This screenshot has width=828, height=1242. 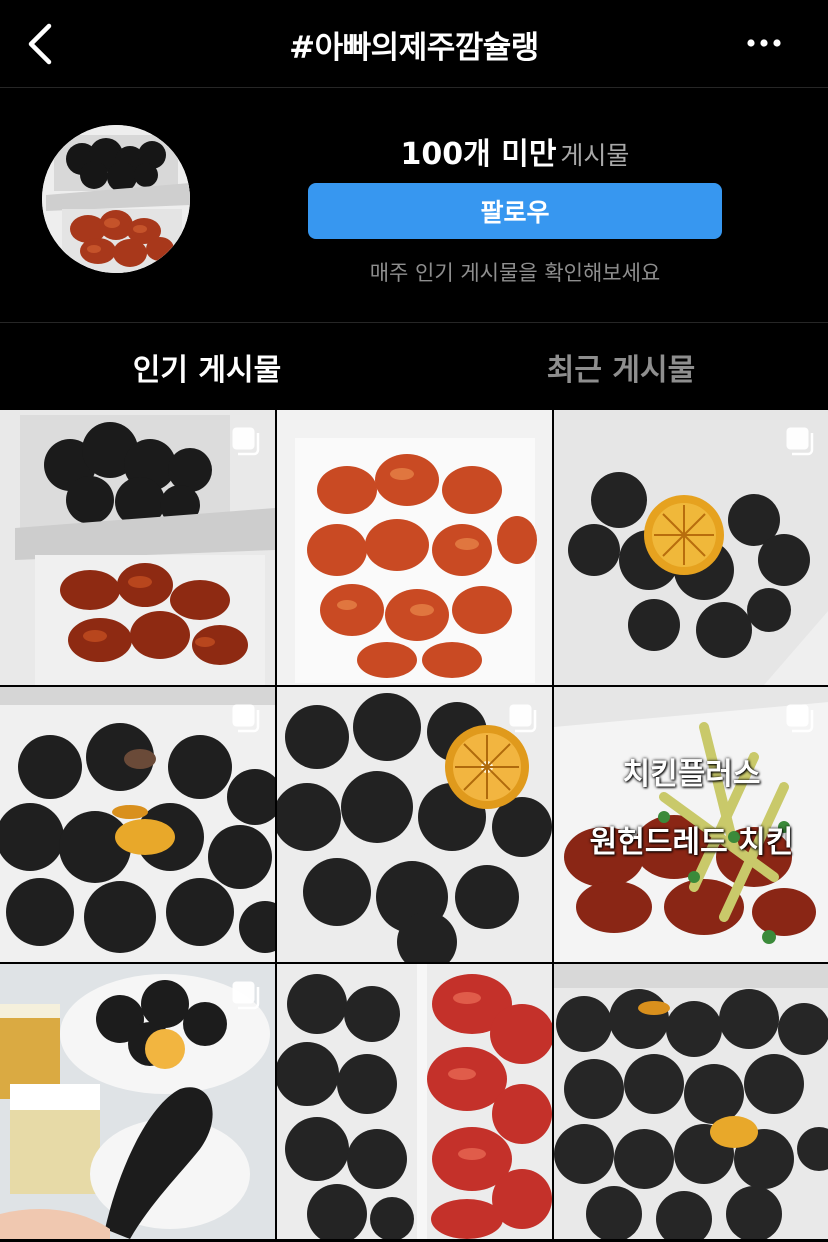 I want to click on tab-recent-posts: 최근 게시물, so click(x=621, y=367).